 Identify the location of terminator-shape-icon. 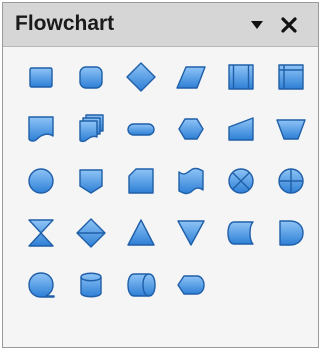
(141, 129).